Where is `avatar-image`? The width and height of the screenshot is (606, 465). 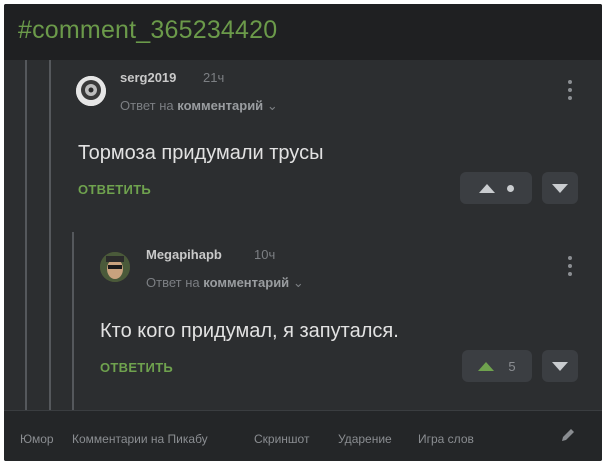
avatar-image is located at coordinates (115, 267).